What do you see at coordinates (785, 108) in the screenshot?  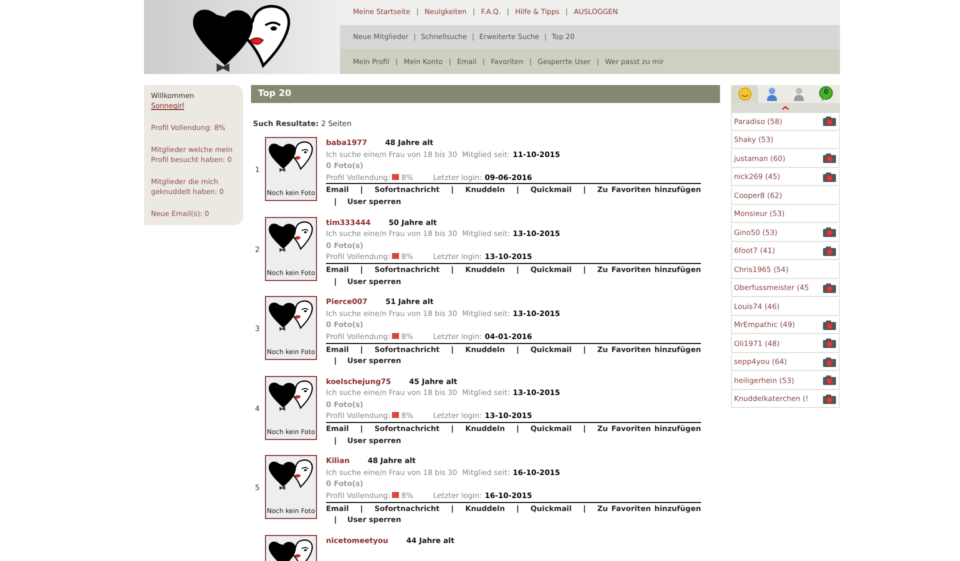 I see `chevron-up-icon` at bounding box center [785, 108].